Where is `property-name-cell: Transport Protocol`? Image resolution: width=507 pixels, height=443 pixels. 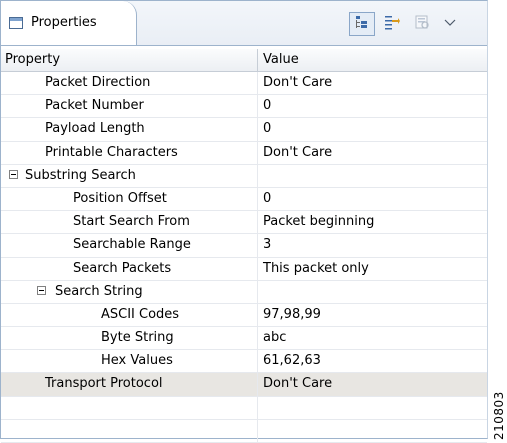
property-name-cell: Transport Protocol is located at coordinates (104, 384).